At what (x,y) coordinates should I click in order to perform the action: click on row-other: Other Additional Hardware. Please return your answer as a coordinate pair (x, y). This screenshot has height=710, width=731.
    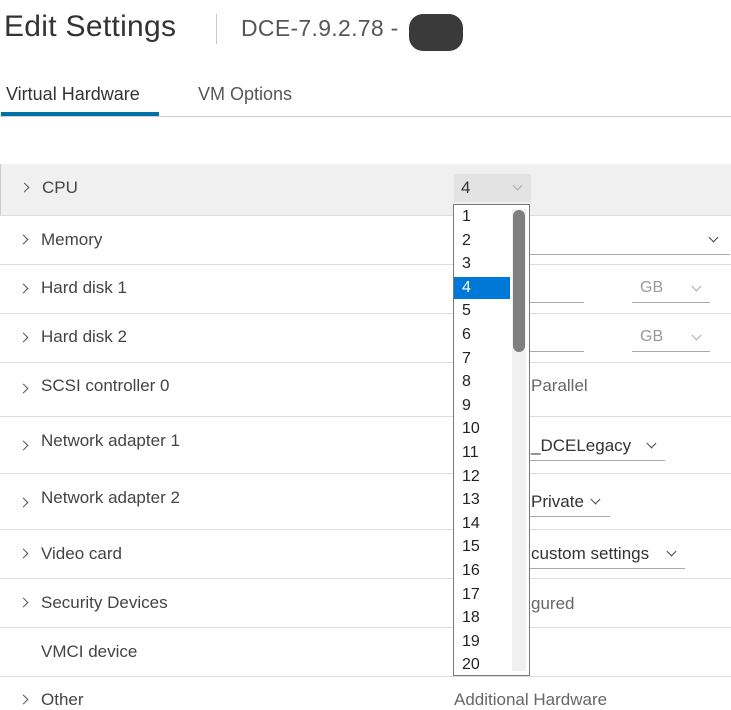
    Looking at the image, I should click on (365, 693).